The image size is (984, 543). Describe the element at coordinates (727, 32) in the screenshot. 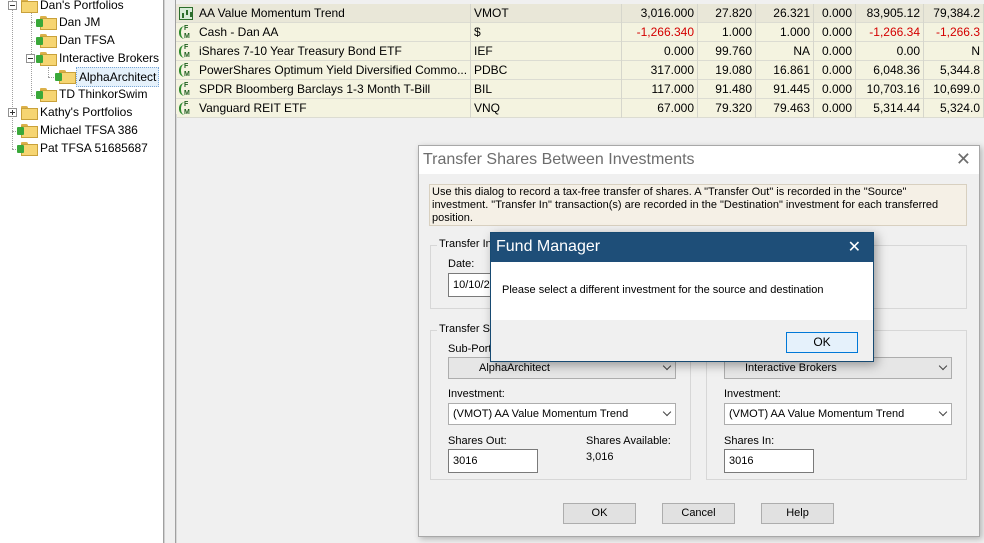

I see `cell-price: 1.000` at that location.